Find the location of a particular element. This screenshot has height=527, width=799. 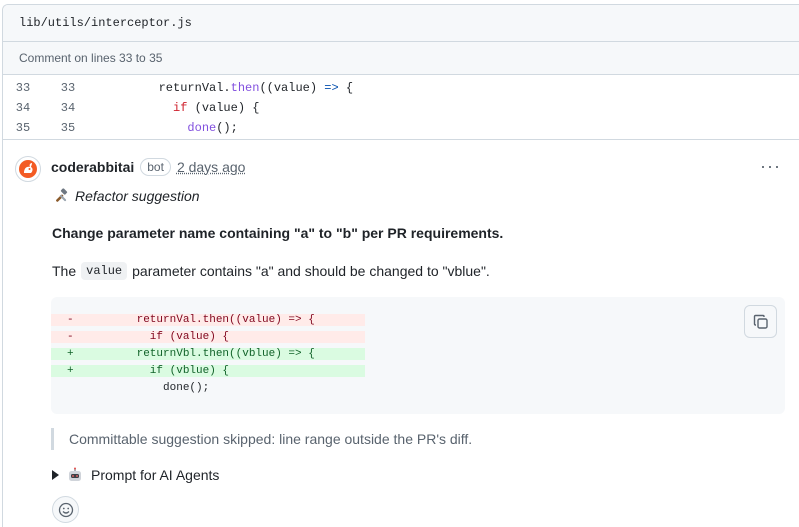

copy-button is located at coordinates (760, 321).